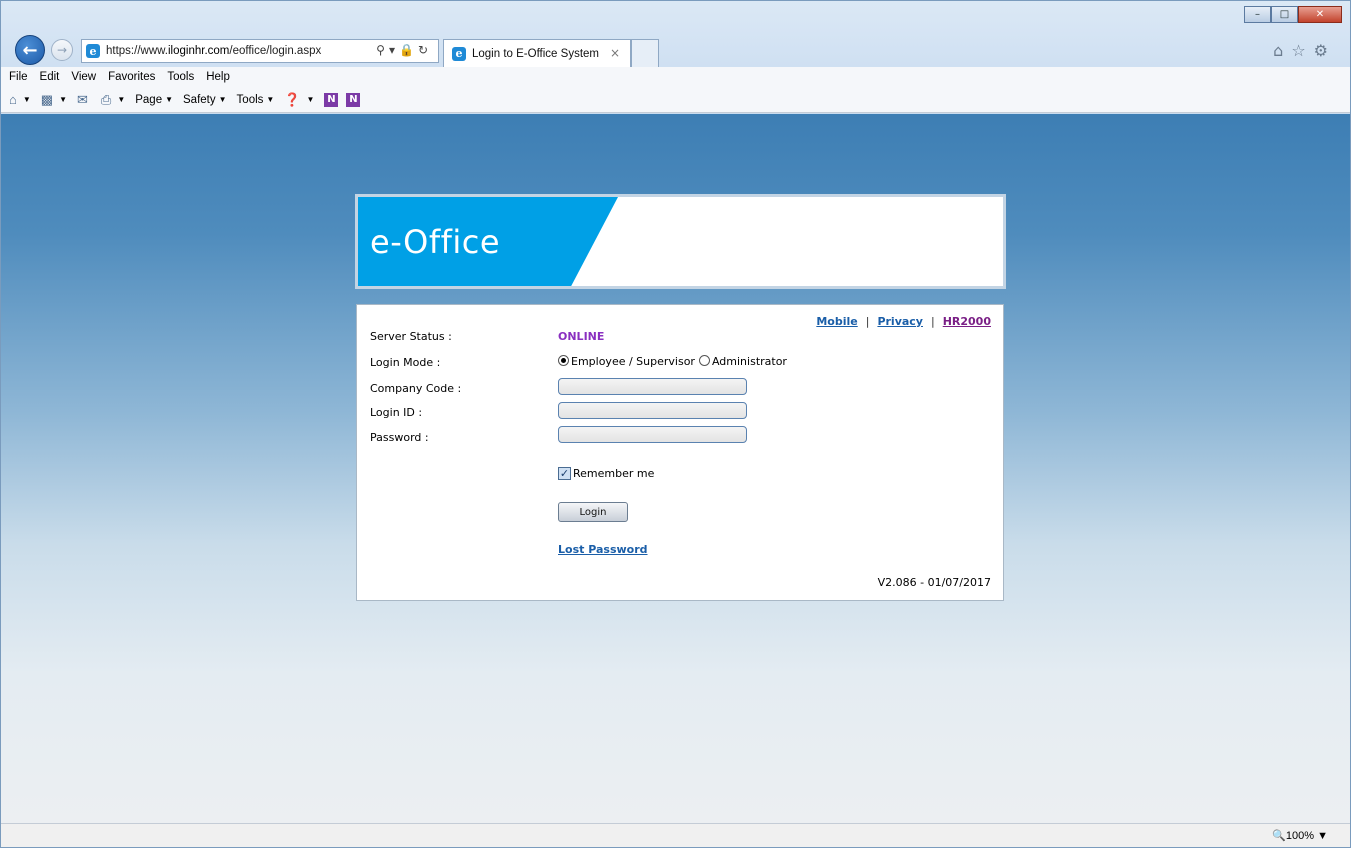  I want to click on url-path: /eoffice/login.aspx, so click(275, 51).